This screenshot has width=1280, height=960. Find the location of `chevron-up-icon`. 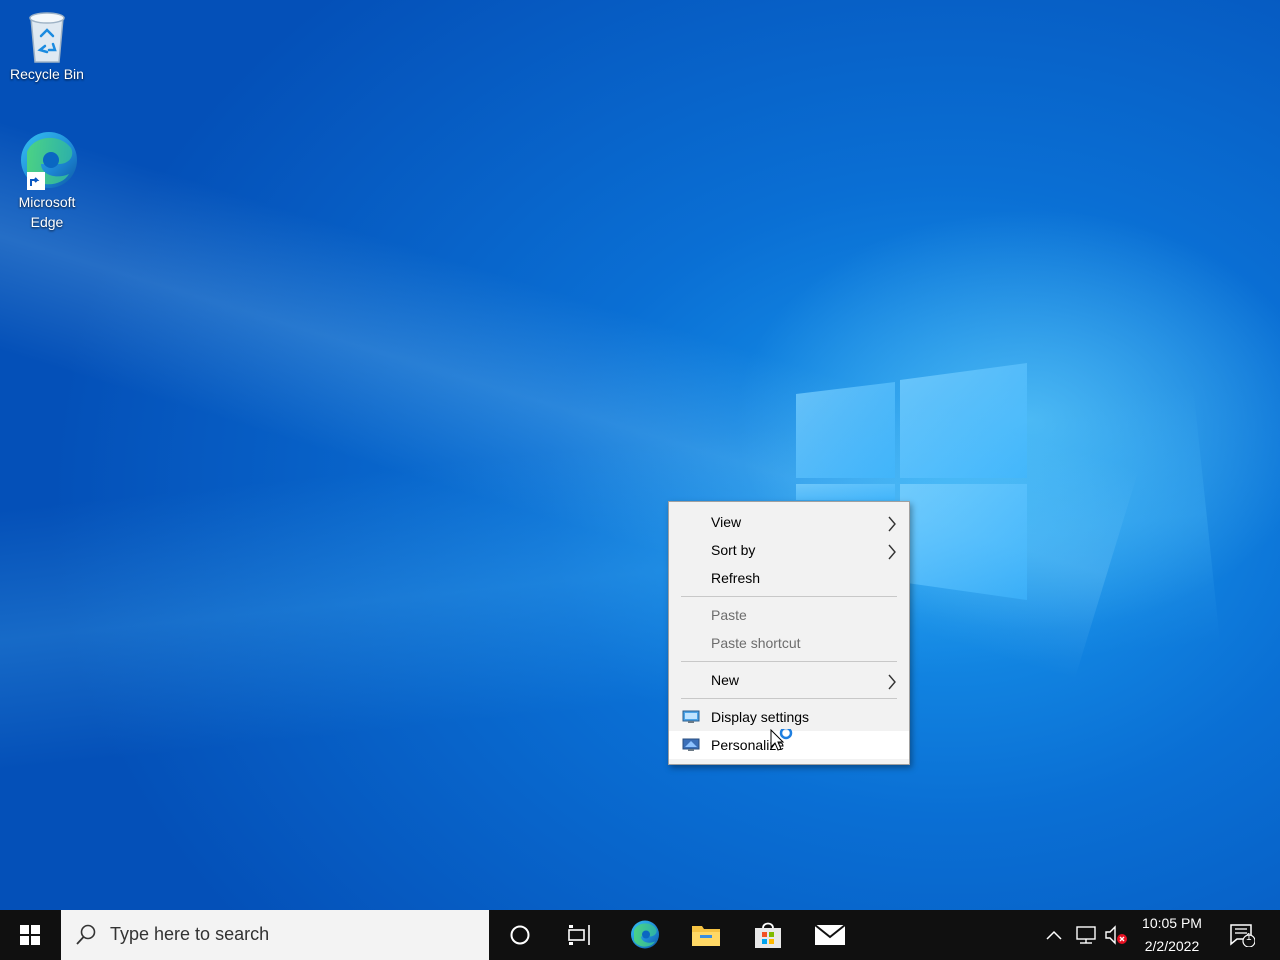

chevron-up-icon is located at coordinates (1054, 935).